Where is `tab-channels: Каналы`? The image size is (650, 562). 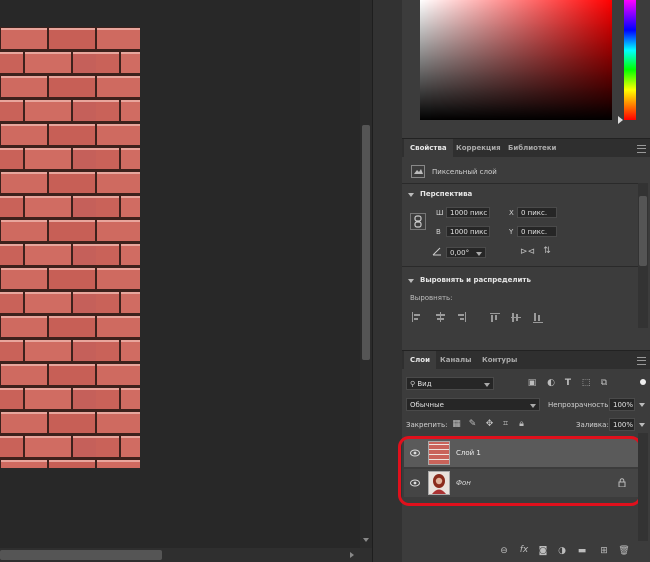 tab-channels: Каналы is located at coordinates (455, 360).